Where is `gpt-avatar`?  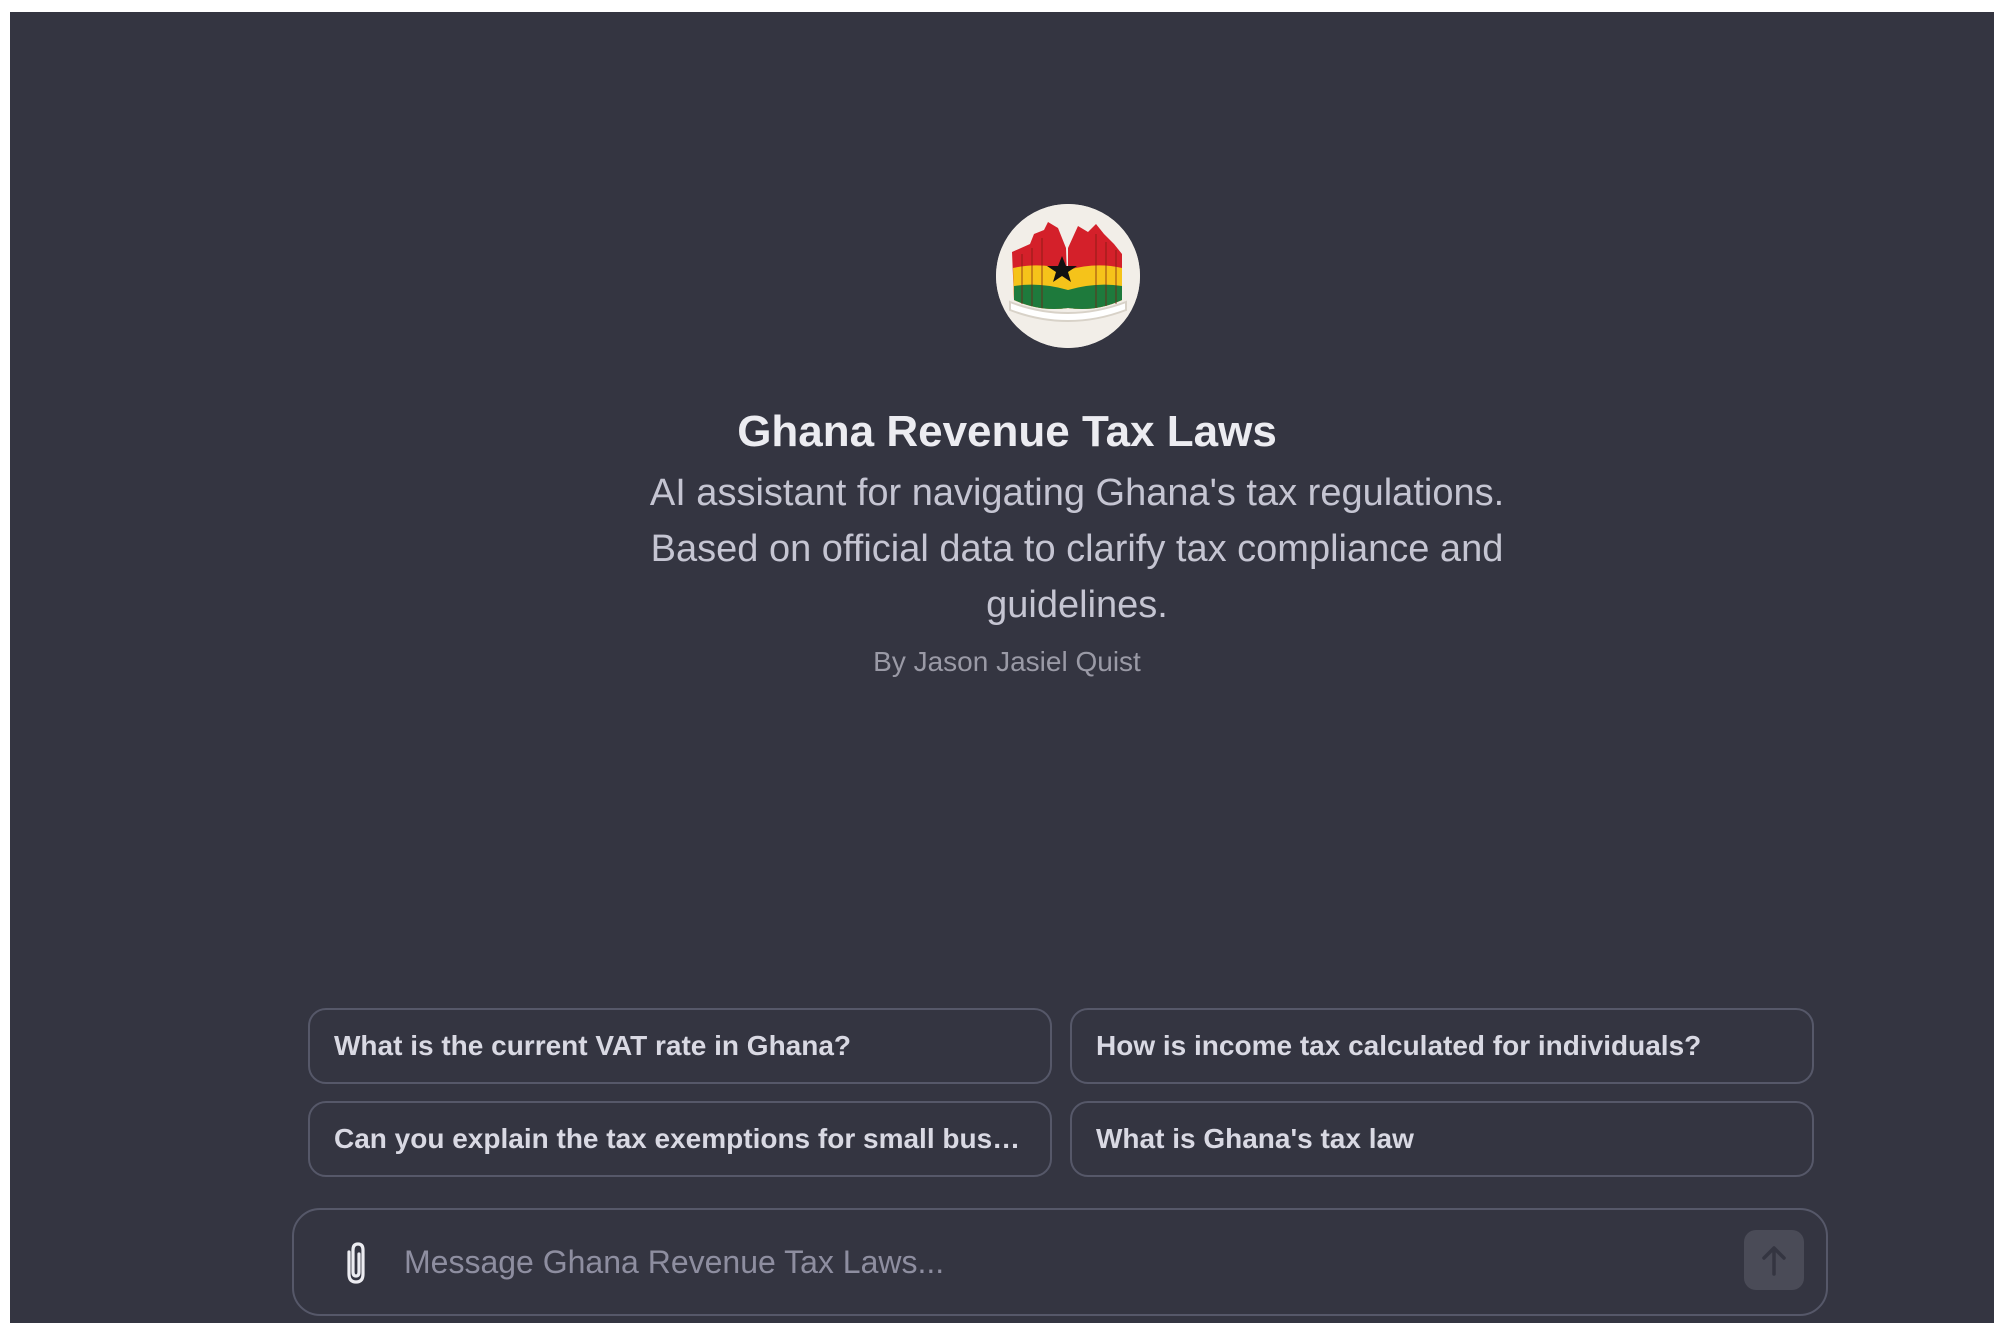 gpt-avatar is located at coordinates (1068, 276).